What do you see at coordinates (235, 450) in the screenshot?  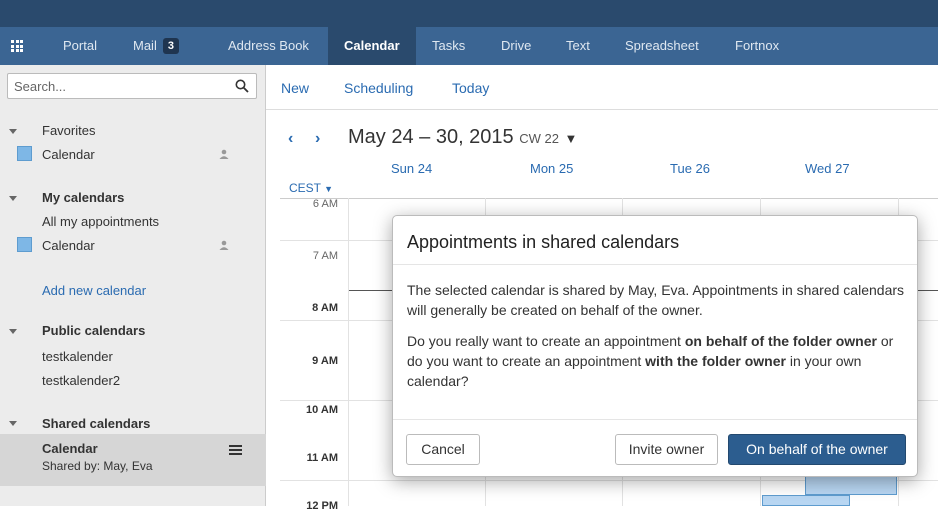 I see `hamburger-menu-icon` at bounding box center [235, 450].